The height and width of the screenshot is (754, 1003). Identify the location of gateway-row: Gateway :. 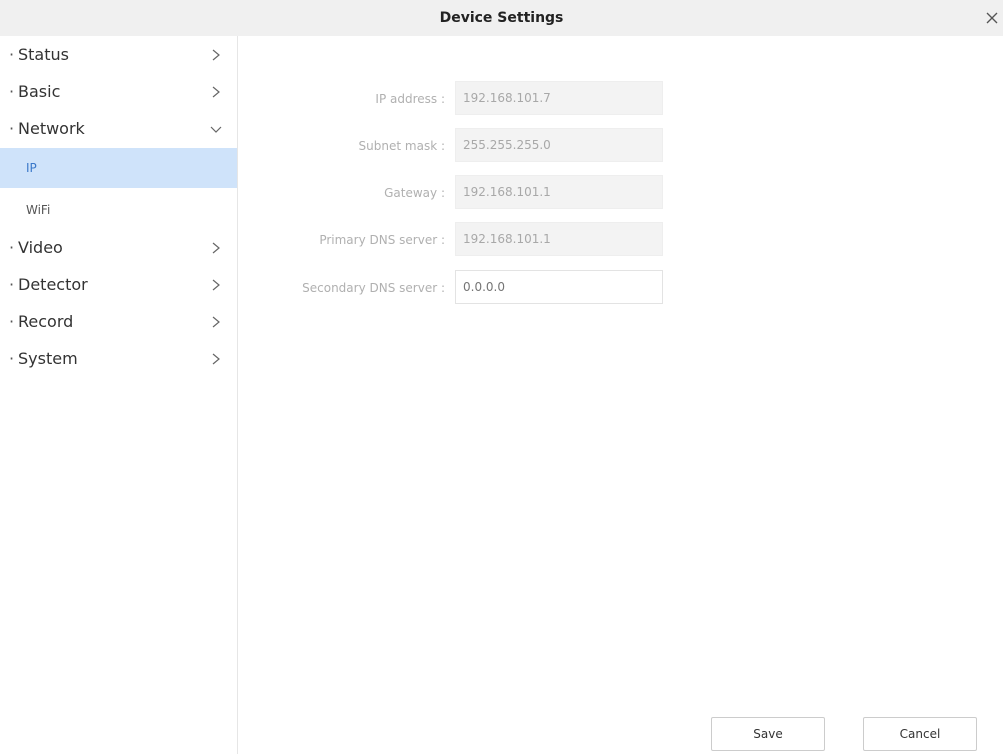
(460, 193).